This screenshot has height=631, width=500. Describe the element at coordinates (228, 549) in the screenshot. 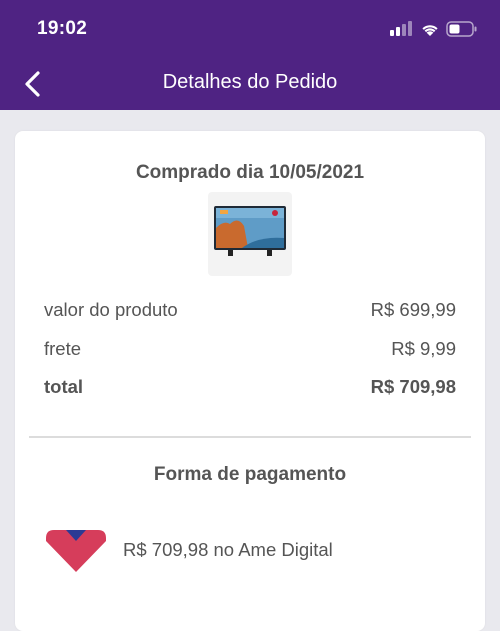

I see `payment-description: R$ 709,98 no Ame Digital` at that location.